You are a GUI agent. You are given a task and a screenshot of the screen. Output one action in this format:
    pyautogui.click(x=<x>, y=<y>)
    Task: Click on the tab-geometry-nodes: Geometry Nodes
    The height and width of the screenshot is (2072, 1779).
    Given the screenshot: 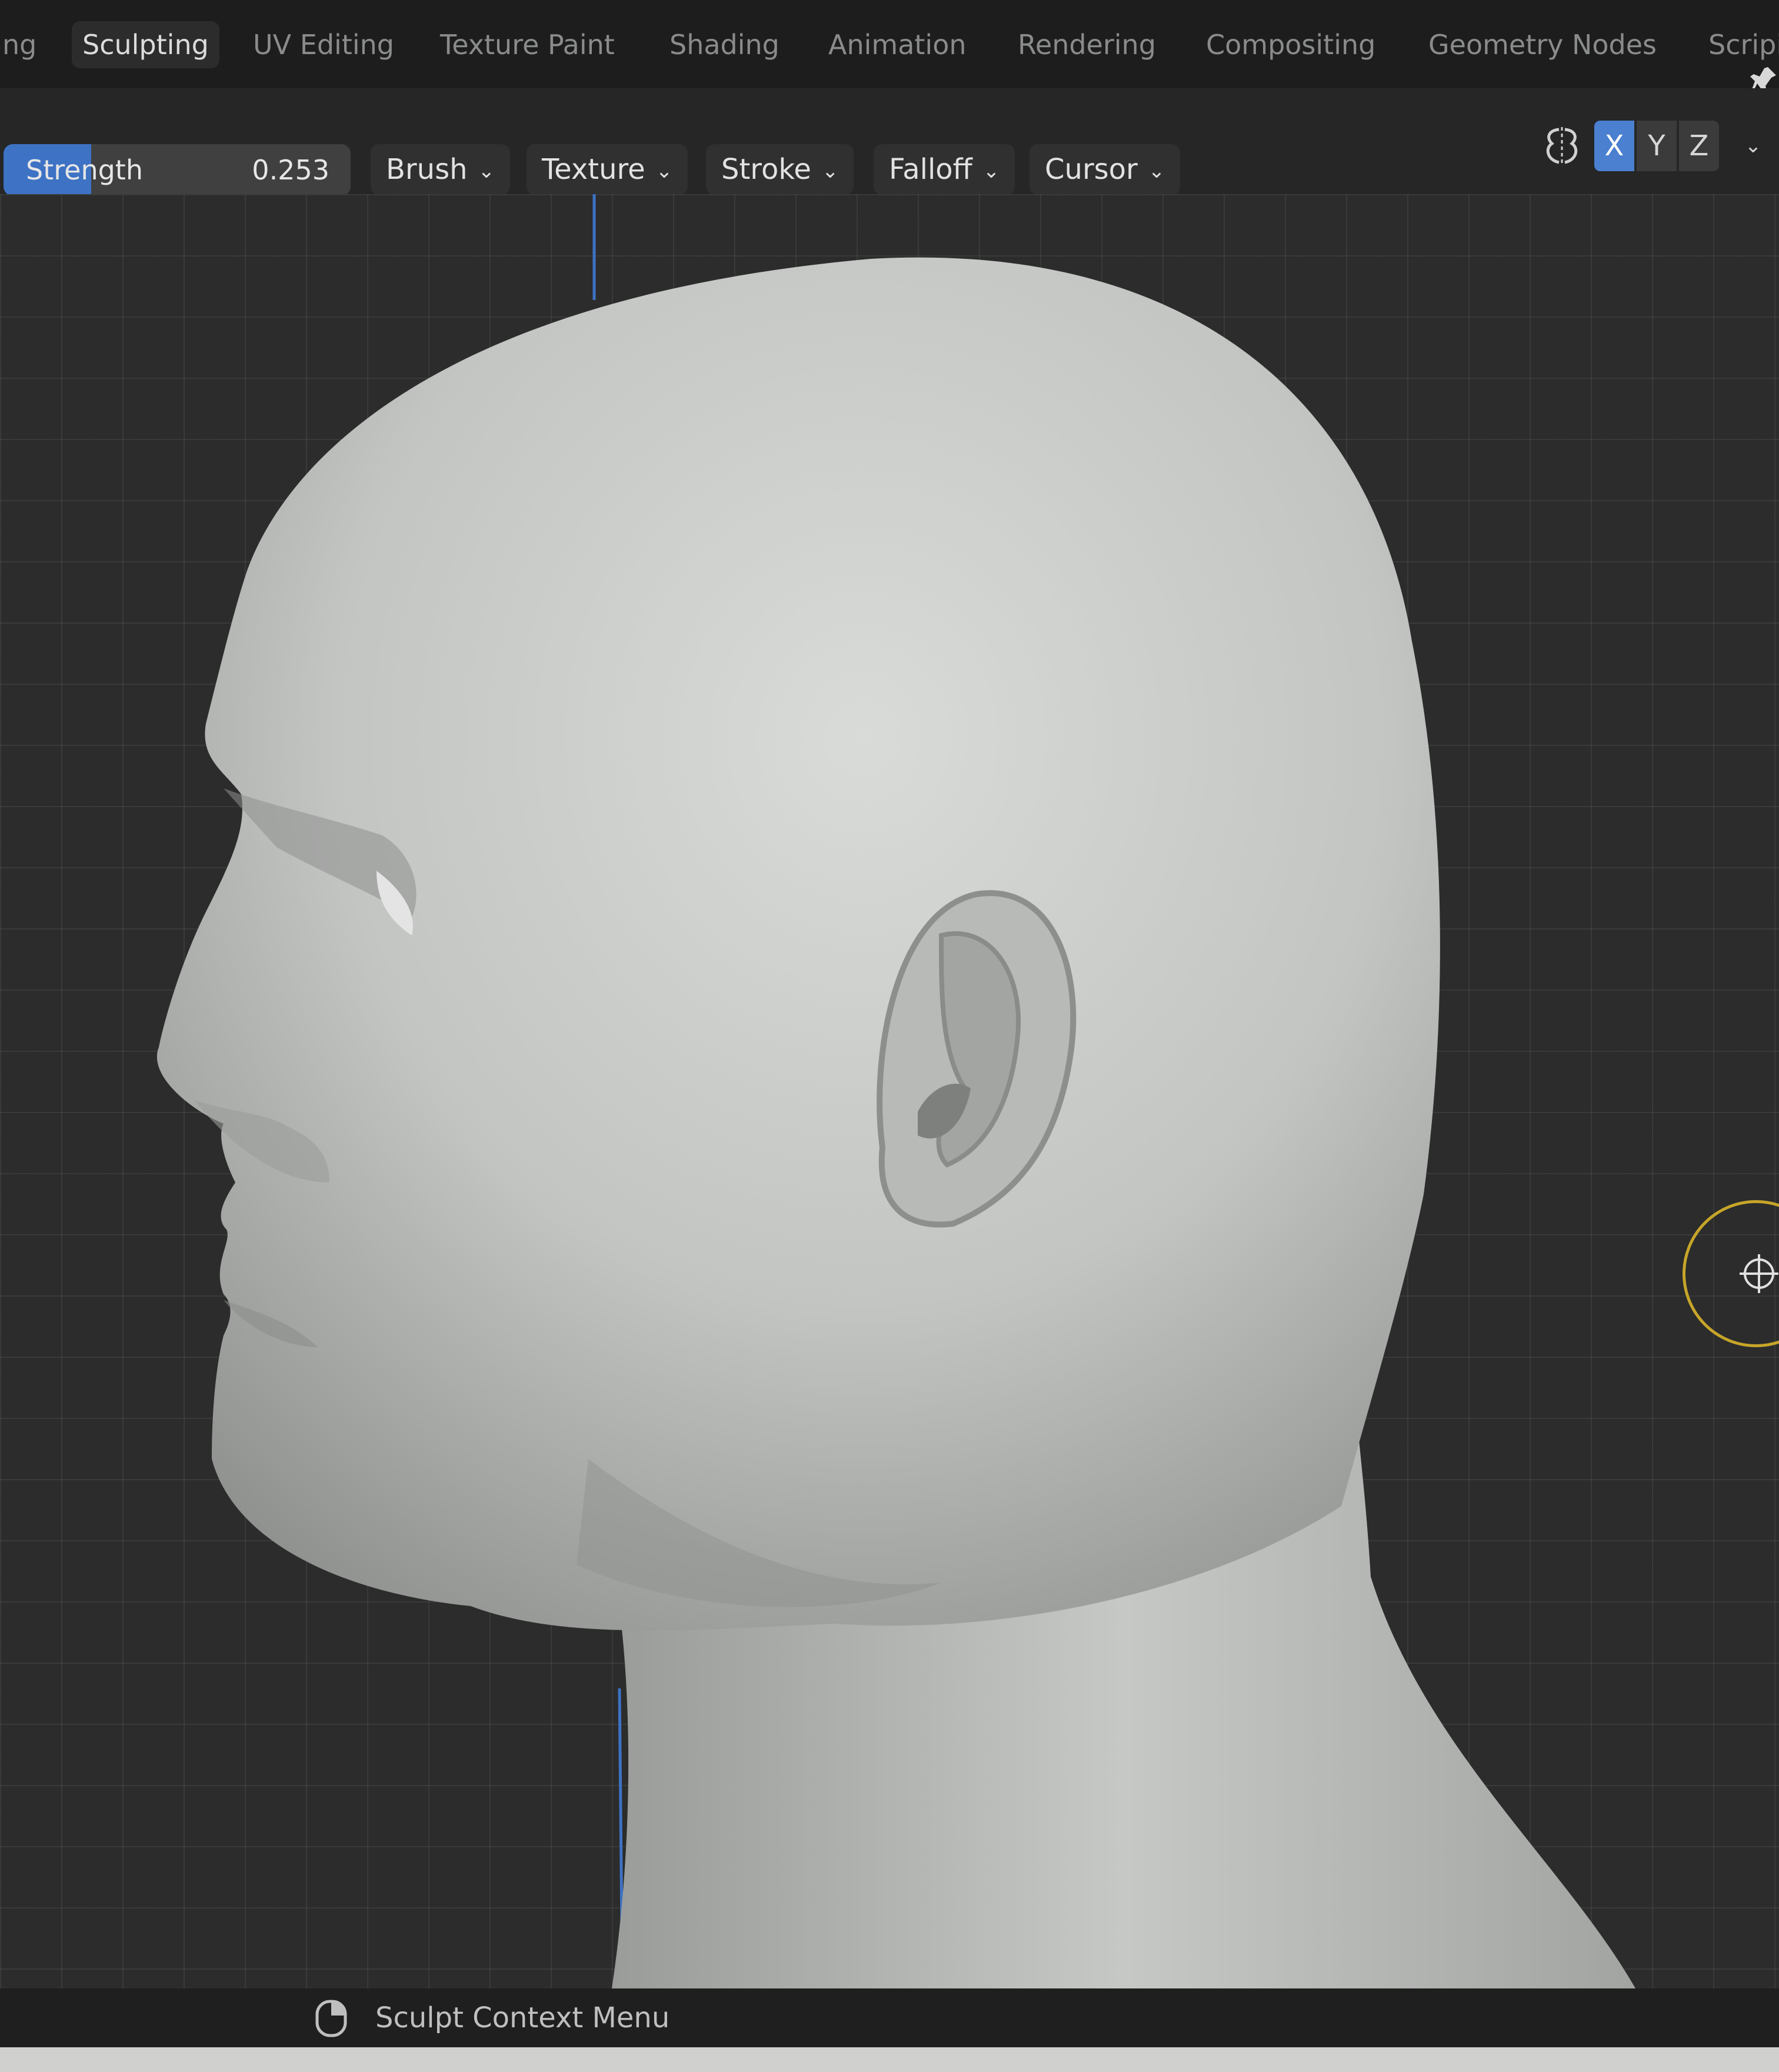 What is the action you would take?
    pyautogui.click(x=1542, y=44)
    